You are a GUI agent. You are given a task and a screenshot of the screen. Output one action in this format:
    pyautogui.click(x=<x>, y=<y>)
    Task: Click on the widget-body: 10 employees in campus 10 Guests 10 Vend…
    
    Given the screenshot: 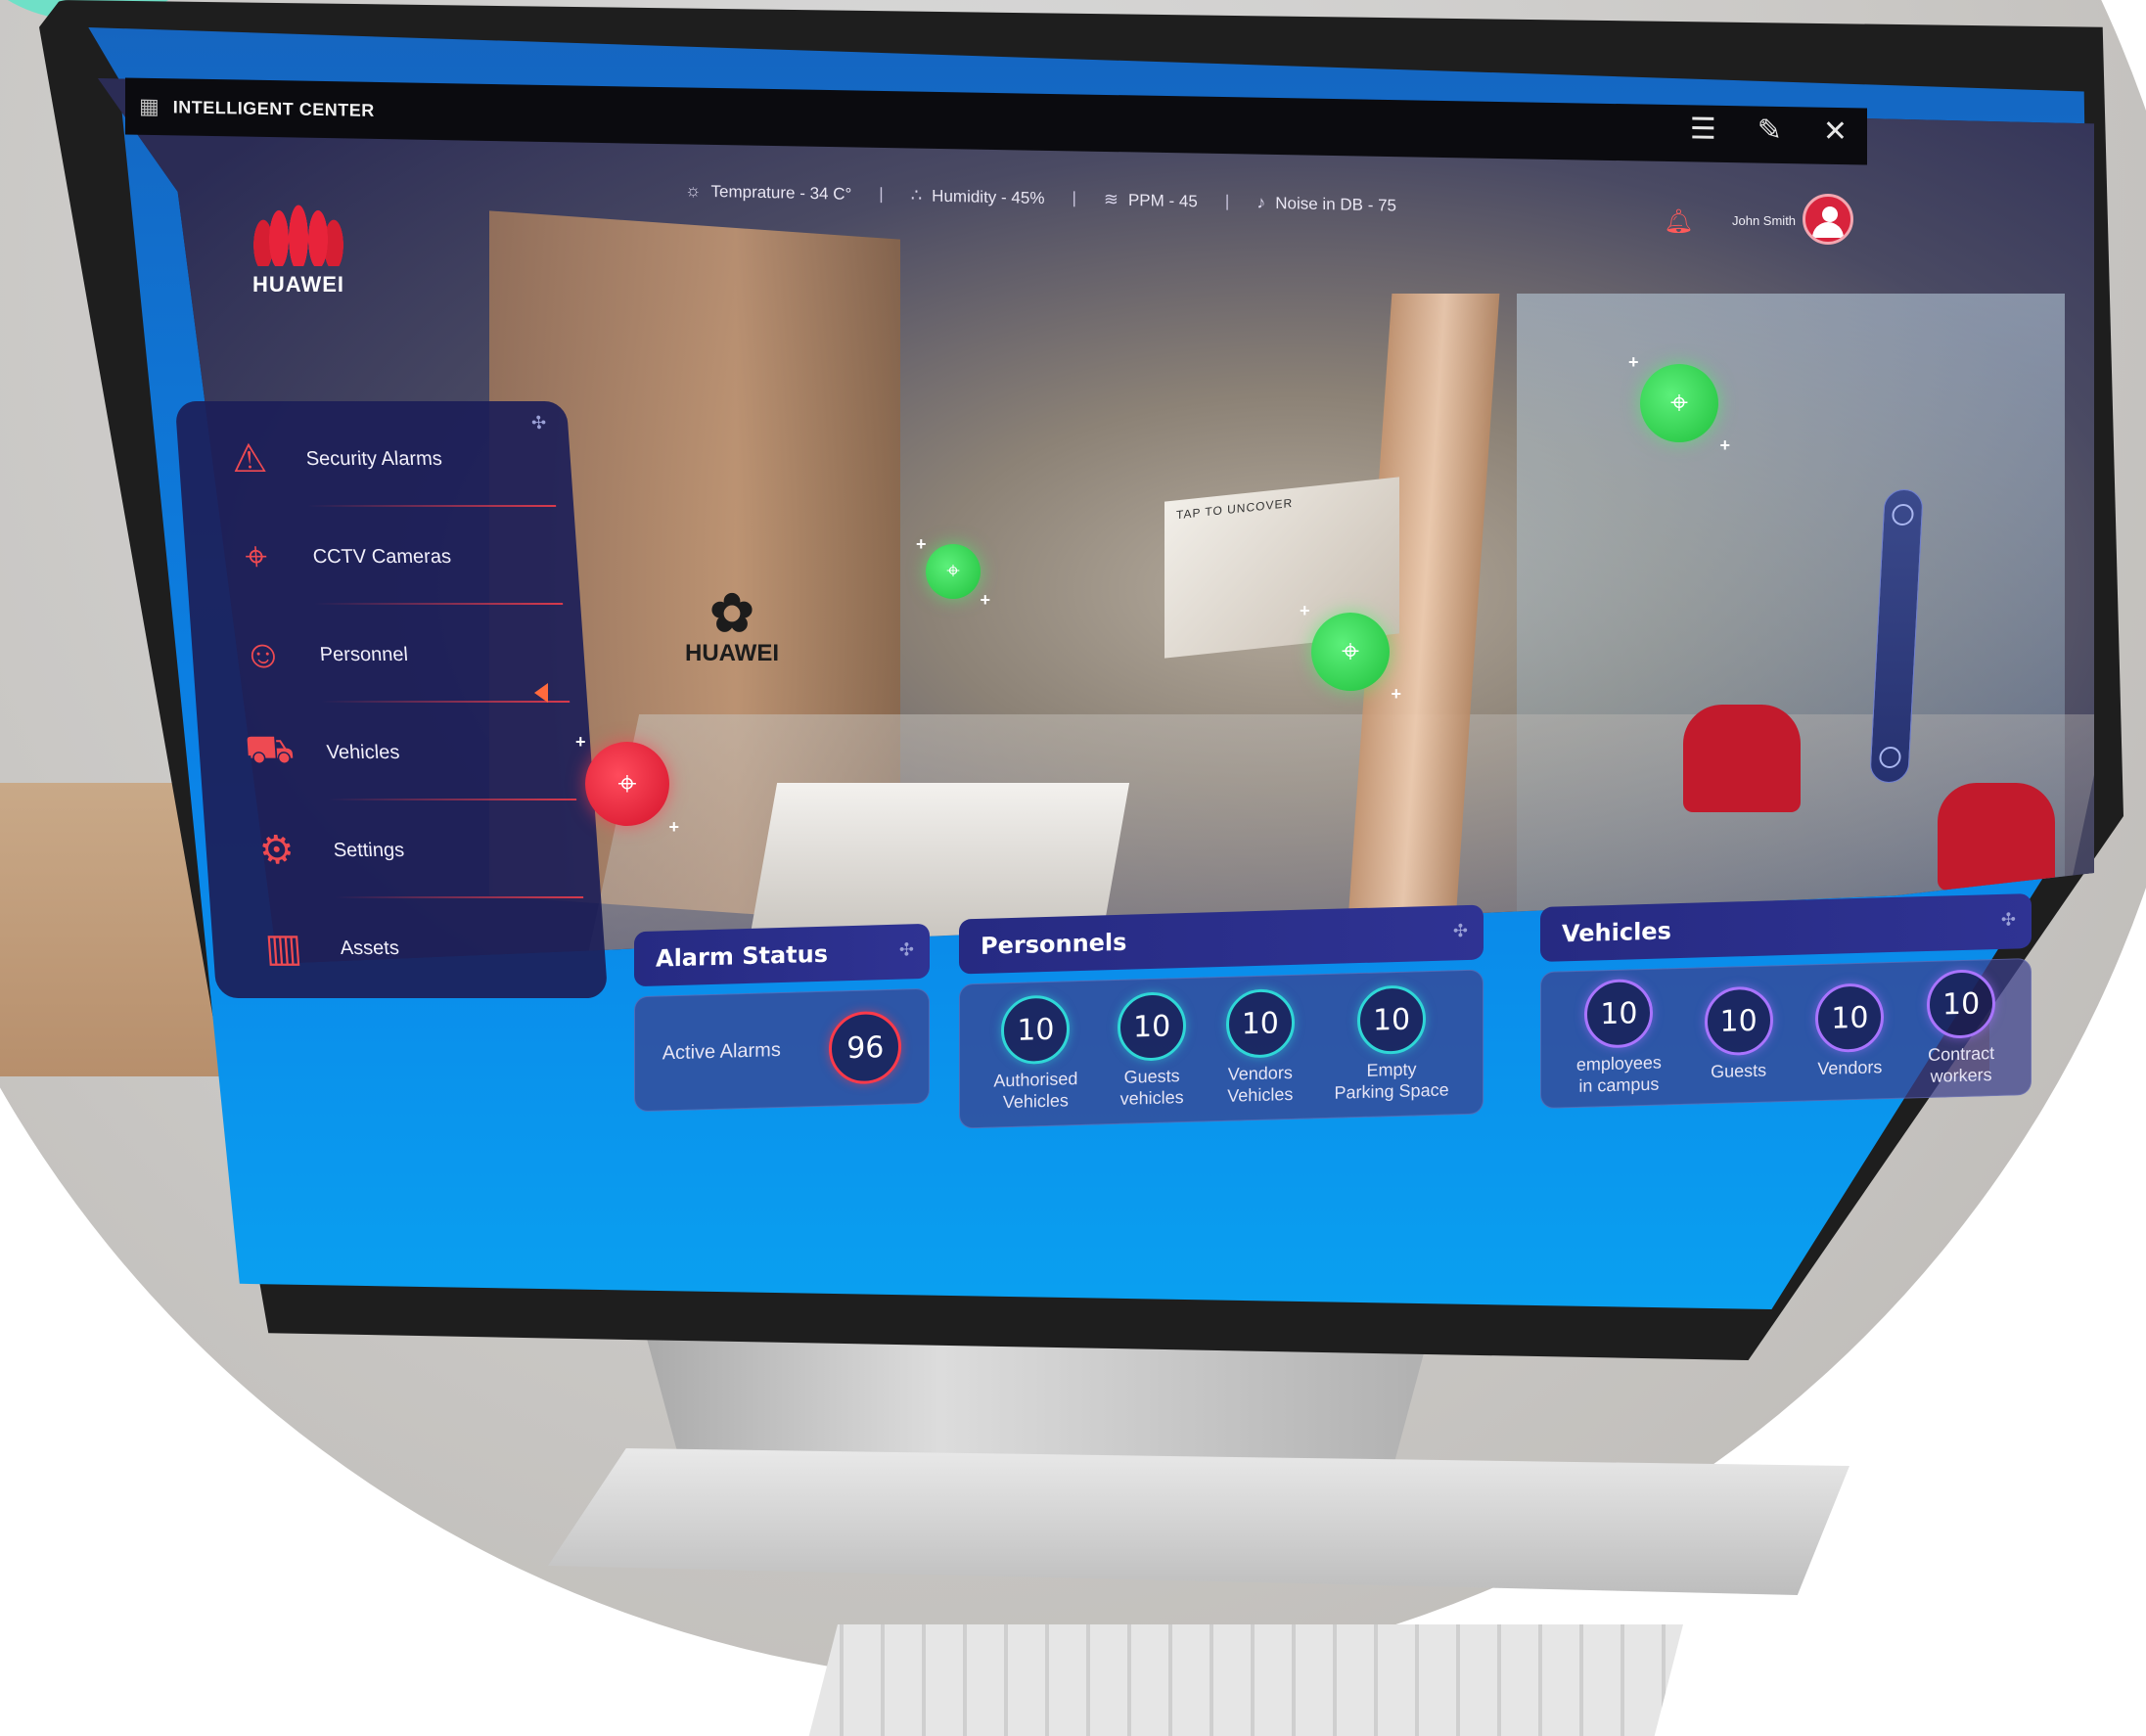 What is the action you would take?
    pyautogui.click(x=1786, y=1033)
    